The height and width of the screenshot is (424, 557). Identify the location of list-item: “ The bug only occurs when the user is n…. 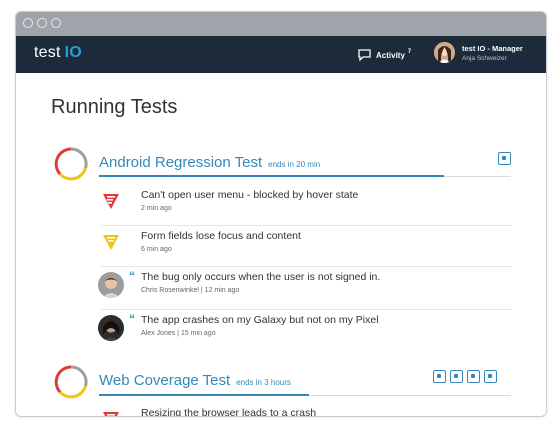
(304, 288).